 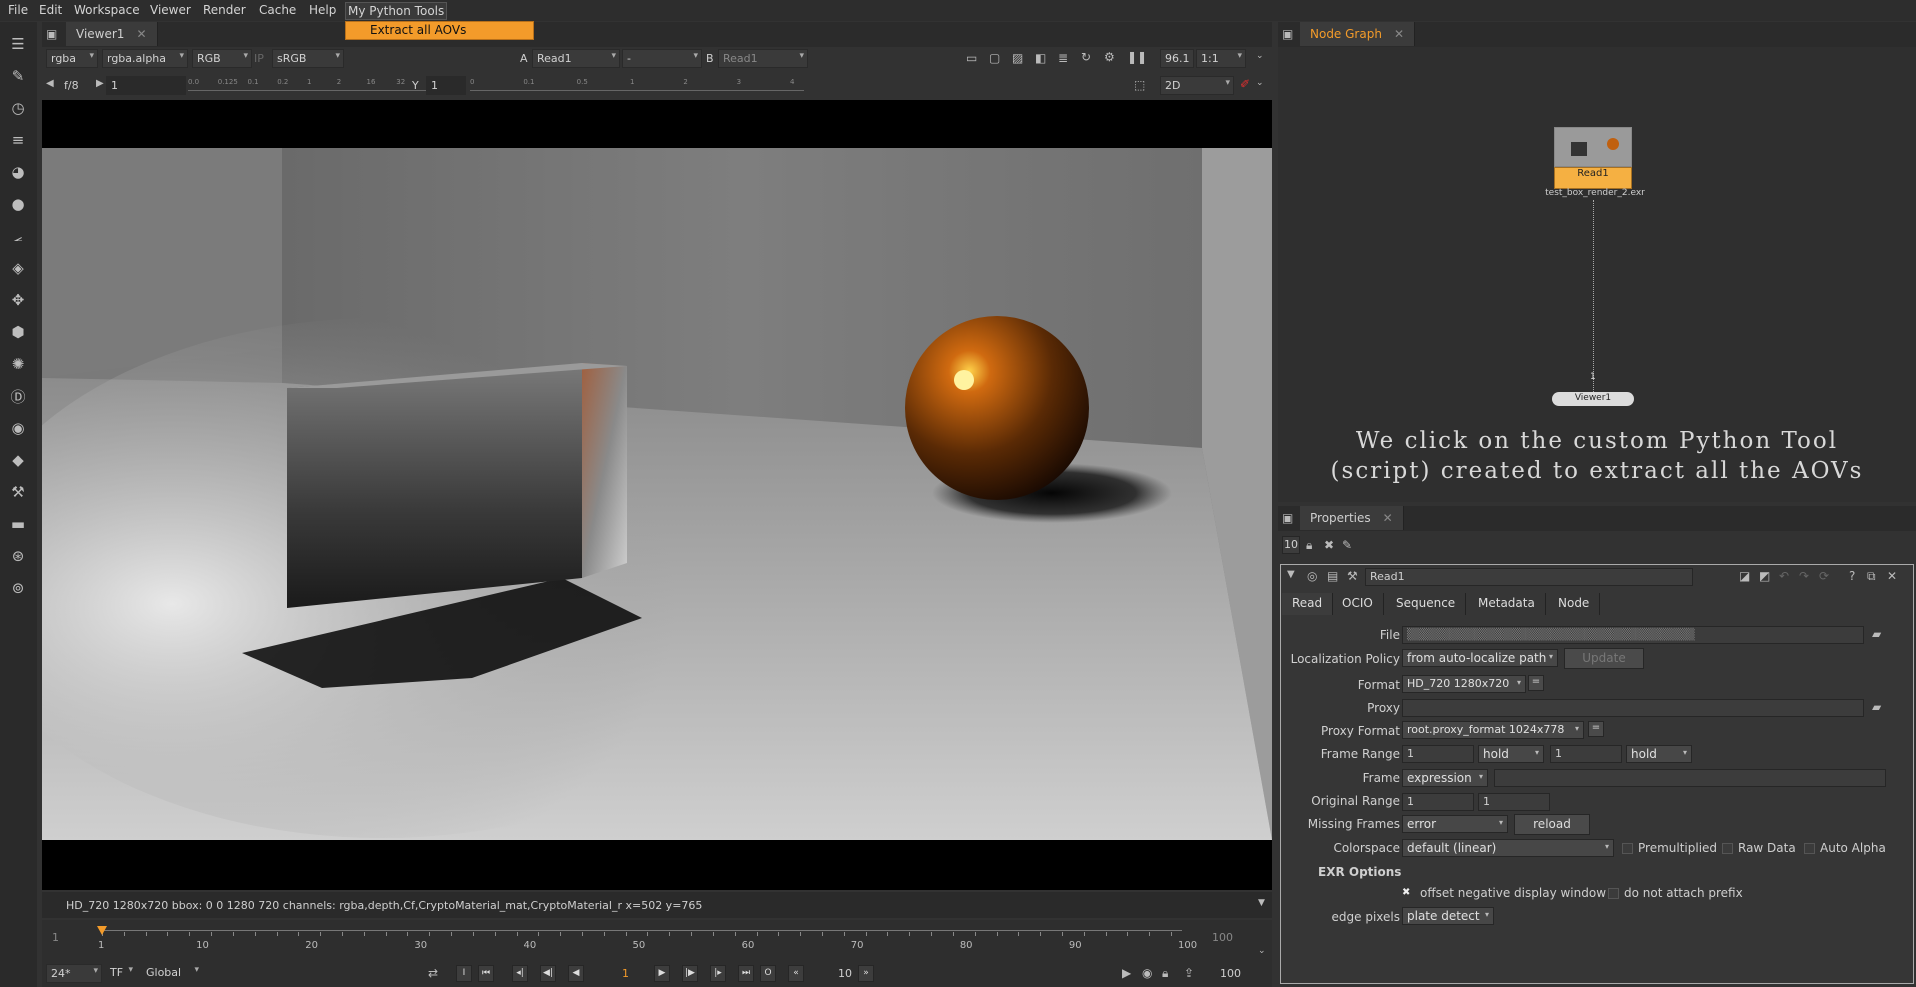 I want to click on settings-icon: ⚙, so click(x=1109, y=57).